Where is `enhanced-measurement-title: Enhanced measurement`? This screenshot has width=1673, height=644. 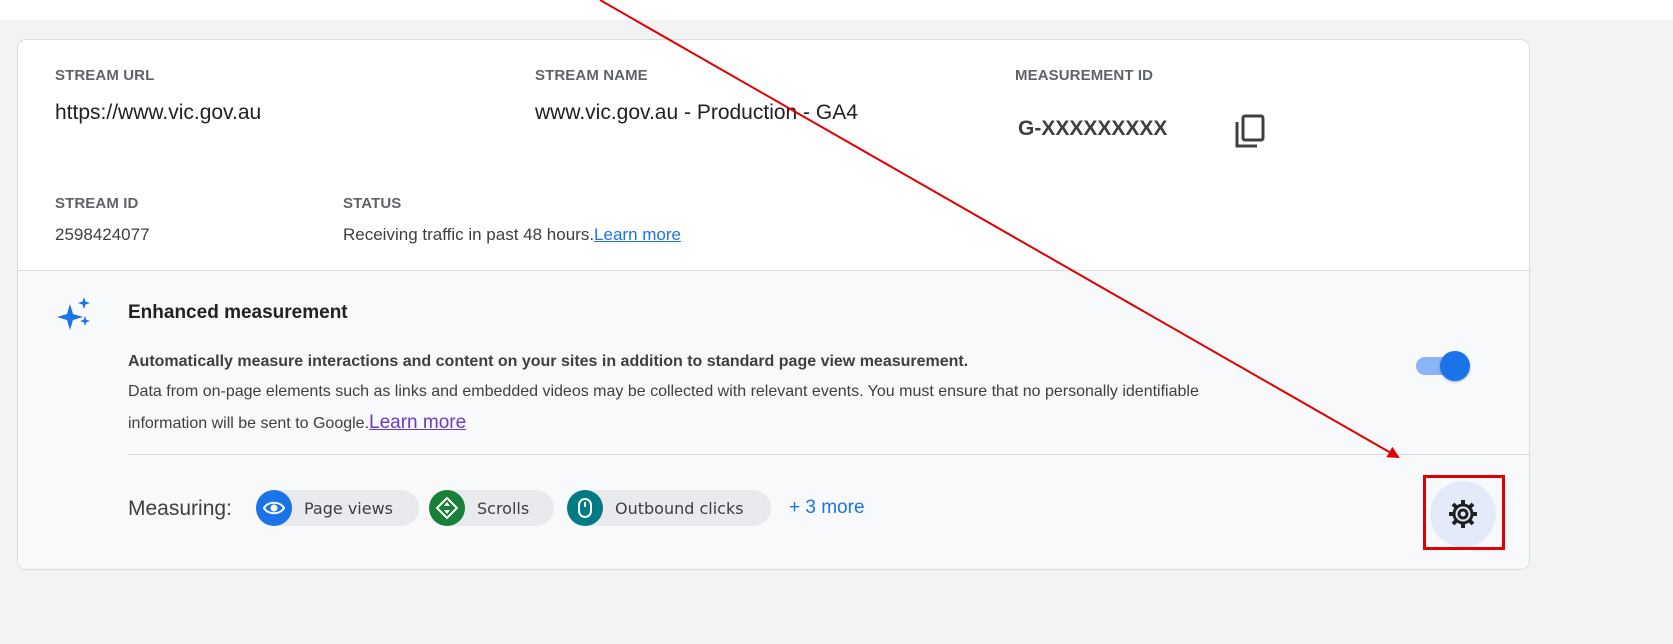 enhanced-measurement-title: Enhanced measurement is located at coordinates (238, 312).